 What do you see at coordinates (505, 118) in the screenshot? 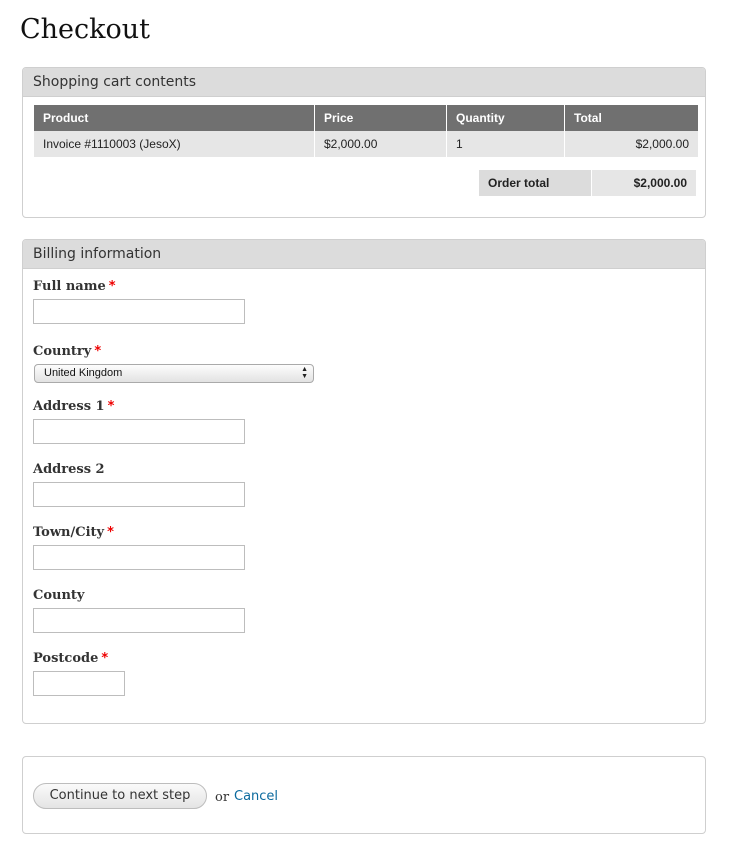
I see `col-quantity: Quantity` at bounding box center [505, 118].